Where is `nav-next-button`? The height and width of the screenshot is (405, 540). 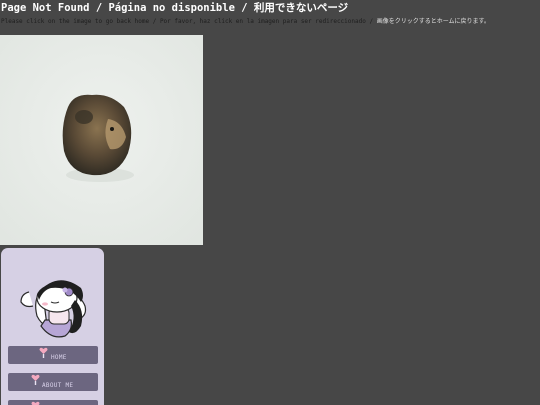
nav-next-button is located at coordinates (53, 402).